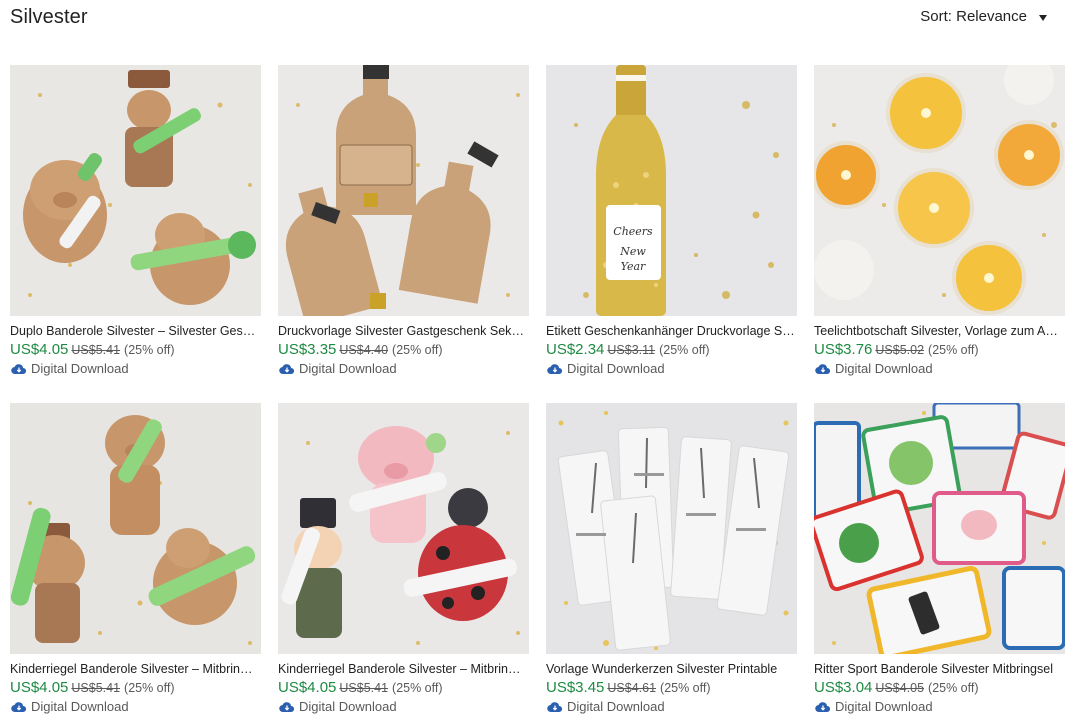 The width and height of the screenshot is (1080, 722). Describe the element at coordinates (973, 16) in the screenshot. I see `sort-label: Sort: Relevance` at that location.